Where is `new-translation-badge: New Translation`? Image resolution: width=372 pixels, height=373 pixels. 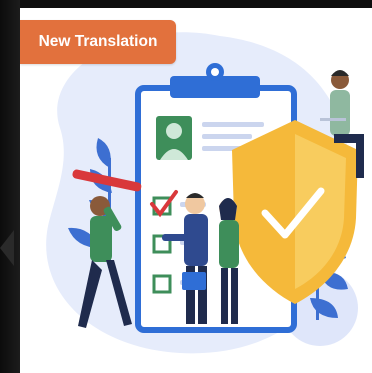
new-translation-badge: New Translation is located at coordinates (98, 42).